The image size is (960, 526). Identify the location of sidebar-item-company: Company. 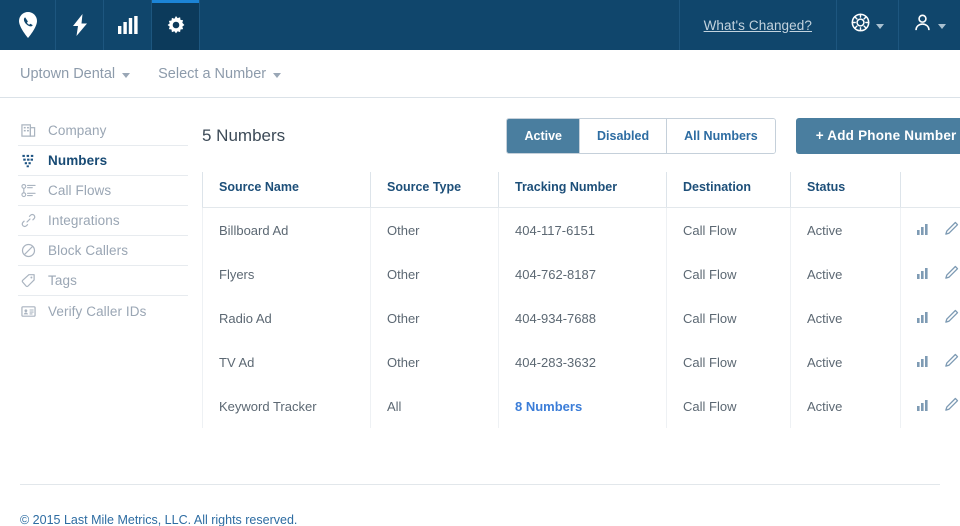
(103, 131).